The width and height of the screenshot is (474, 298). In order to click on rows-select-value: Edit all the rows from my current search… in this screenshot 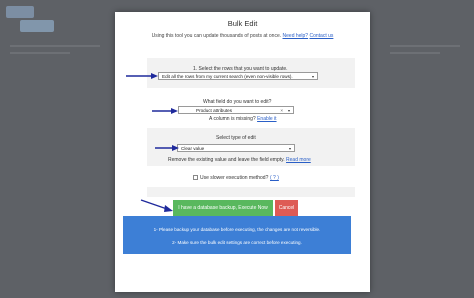, I will do `click(227, 76)`.